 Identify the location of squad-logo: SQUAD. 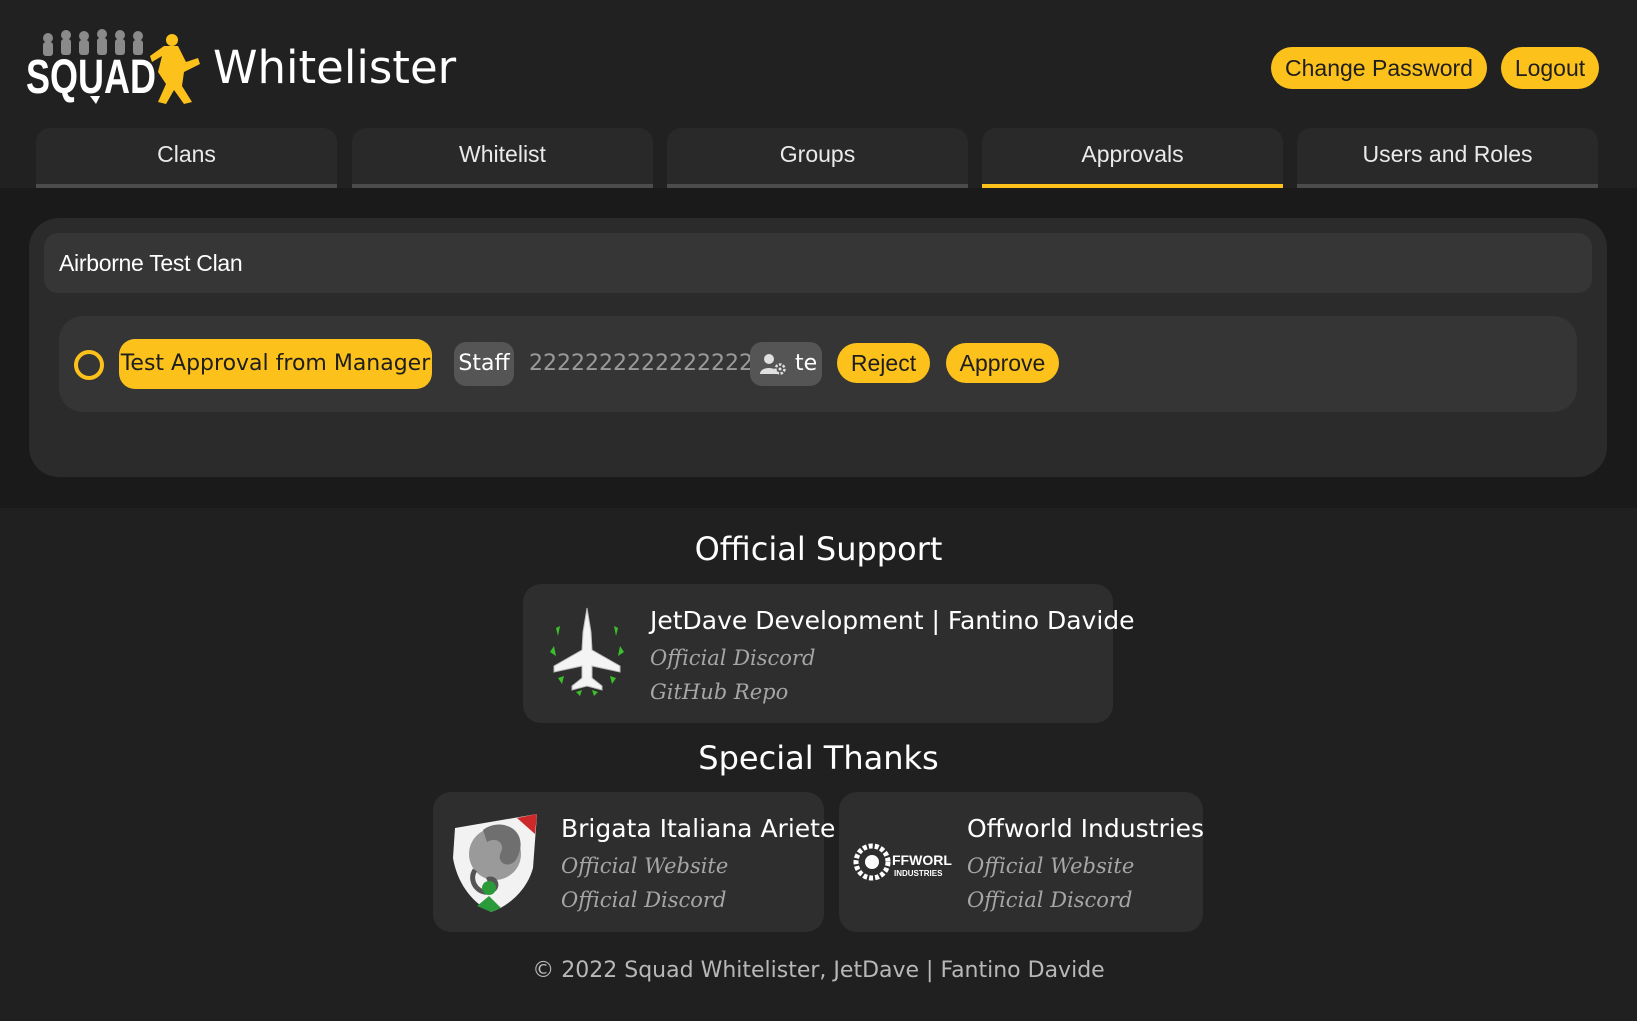
(113, 66).